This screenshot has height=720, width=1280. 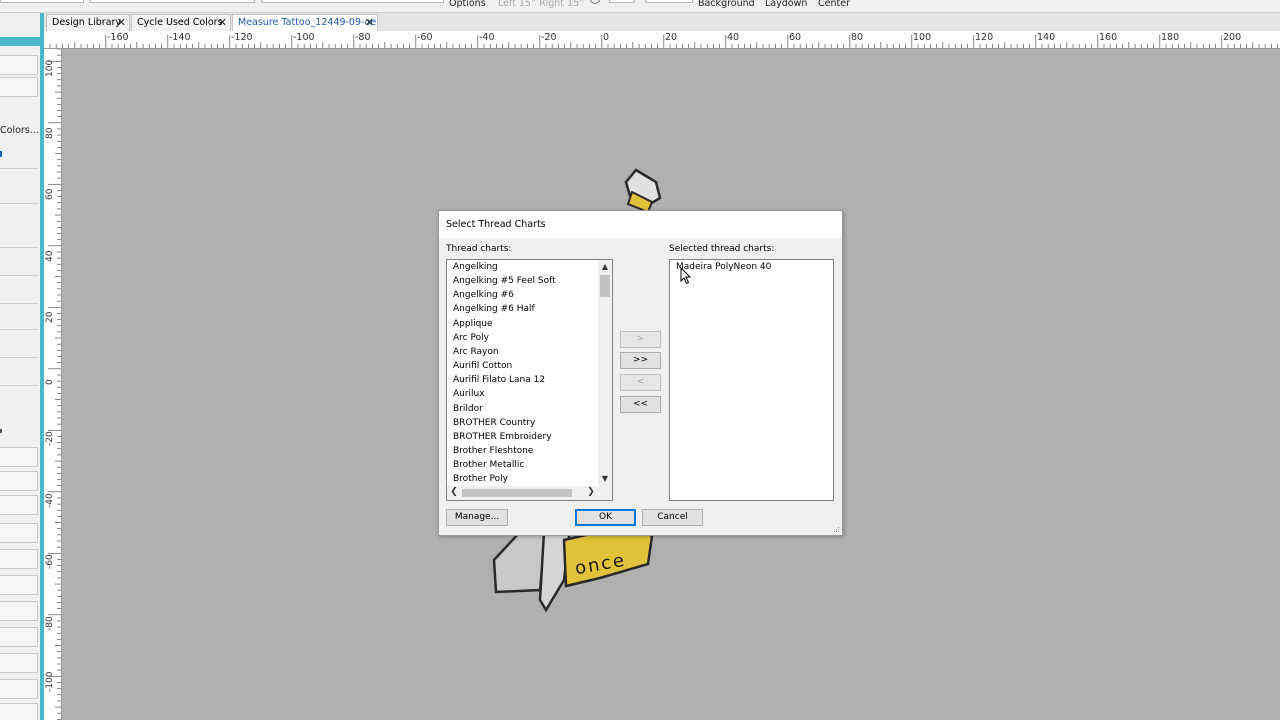 I want to click on thread-chart-list-item: Arc Poly, so click(x=471, y=338).